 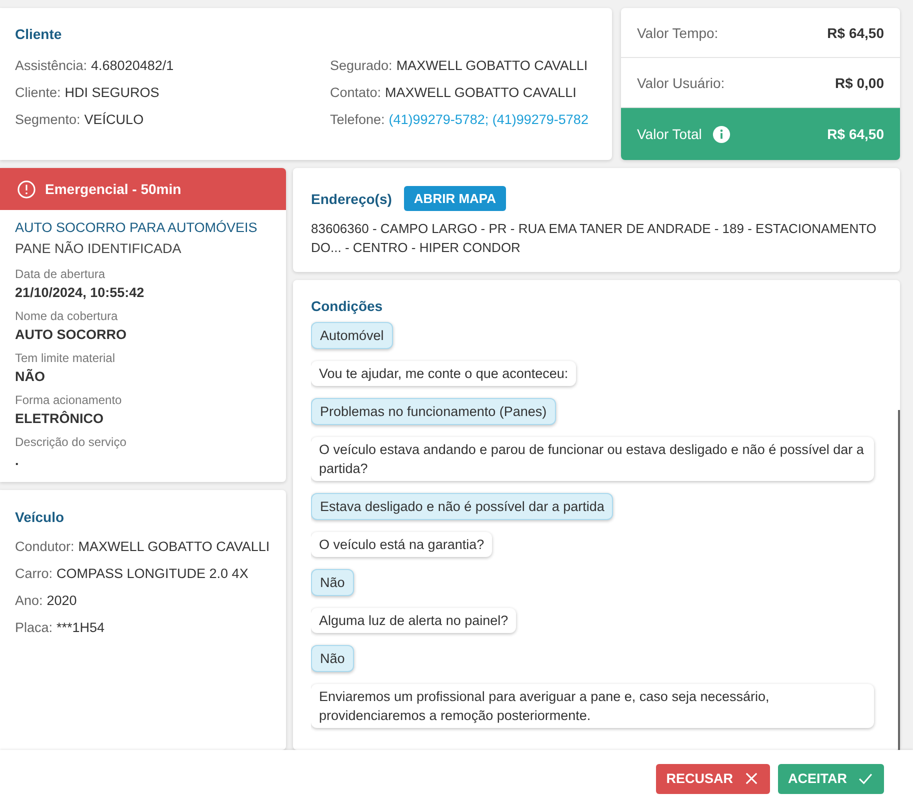 What do you see at coordinates (80, 293) in the screenshot?
I see `field-value: 21/10/2024, 10:55:42` at bounding box center [80, 293].